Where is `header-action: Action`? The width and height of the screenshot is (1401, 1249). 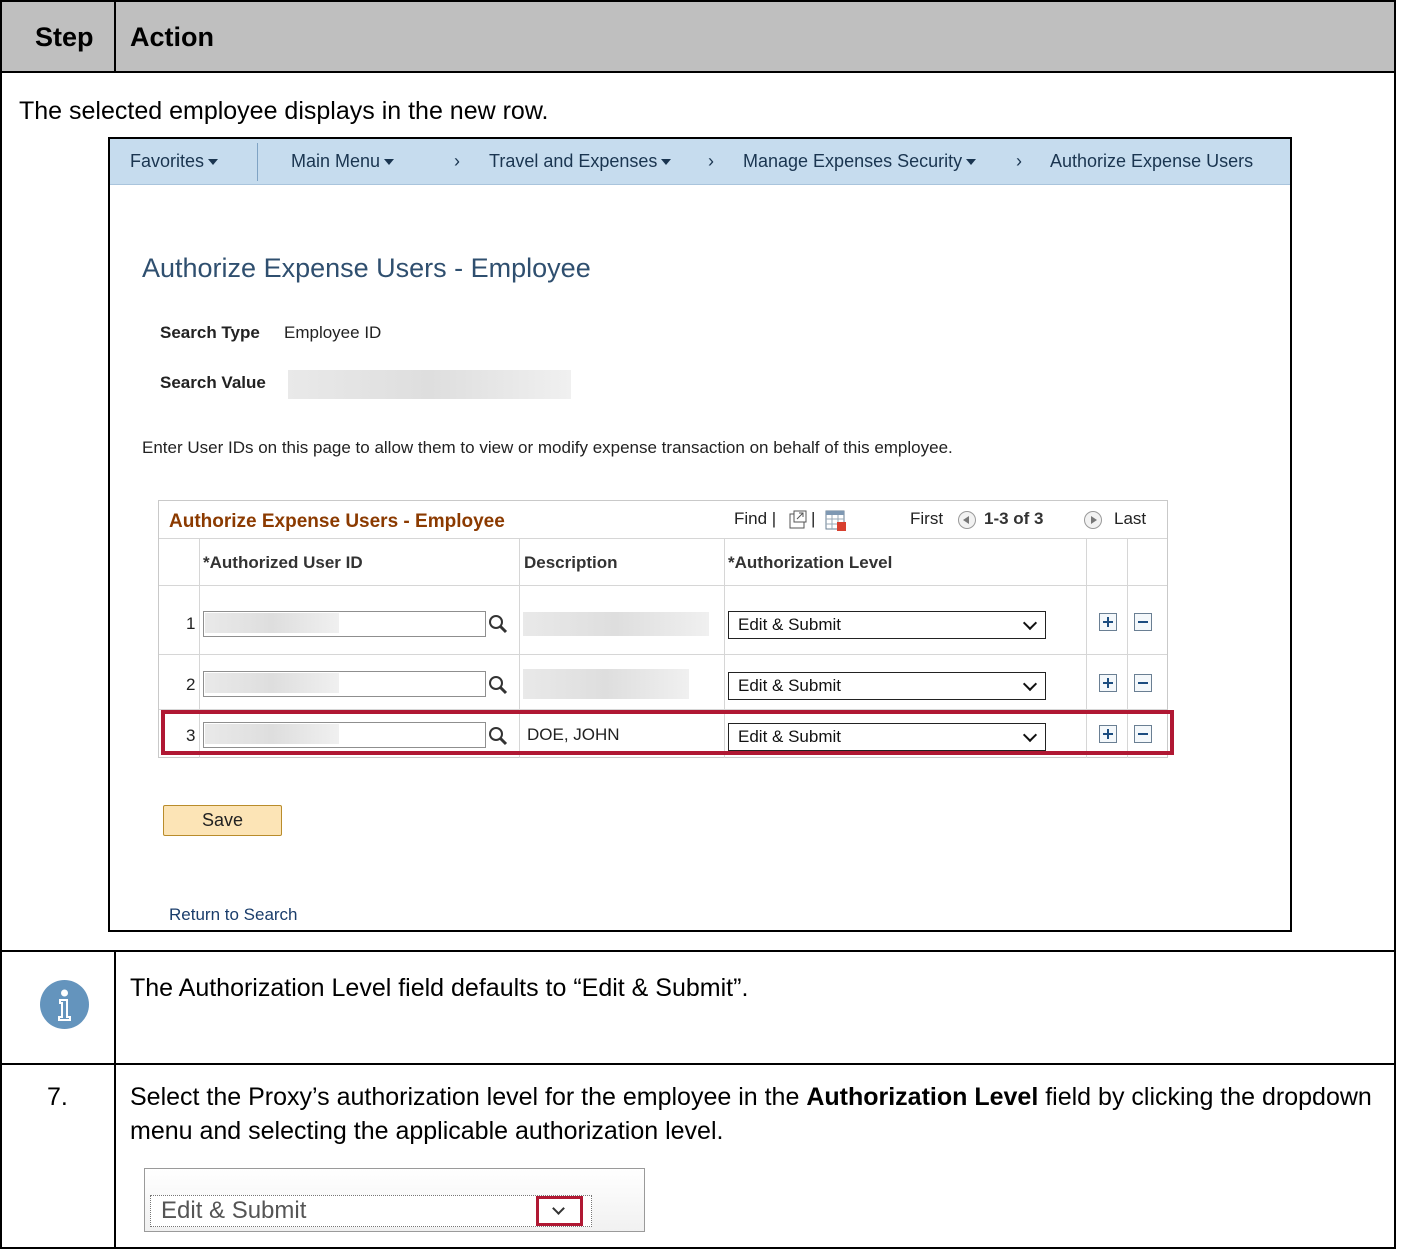
header-action: Action is located at coordinates (172, 37).